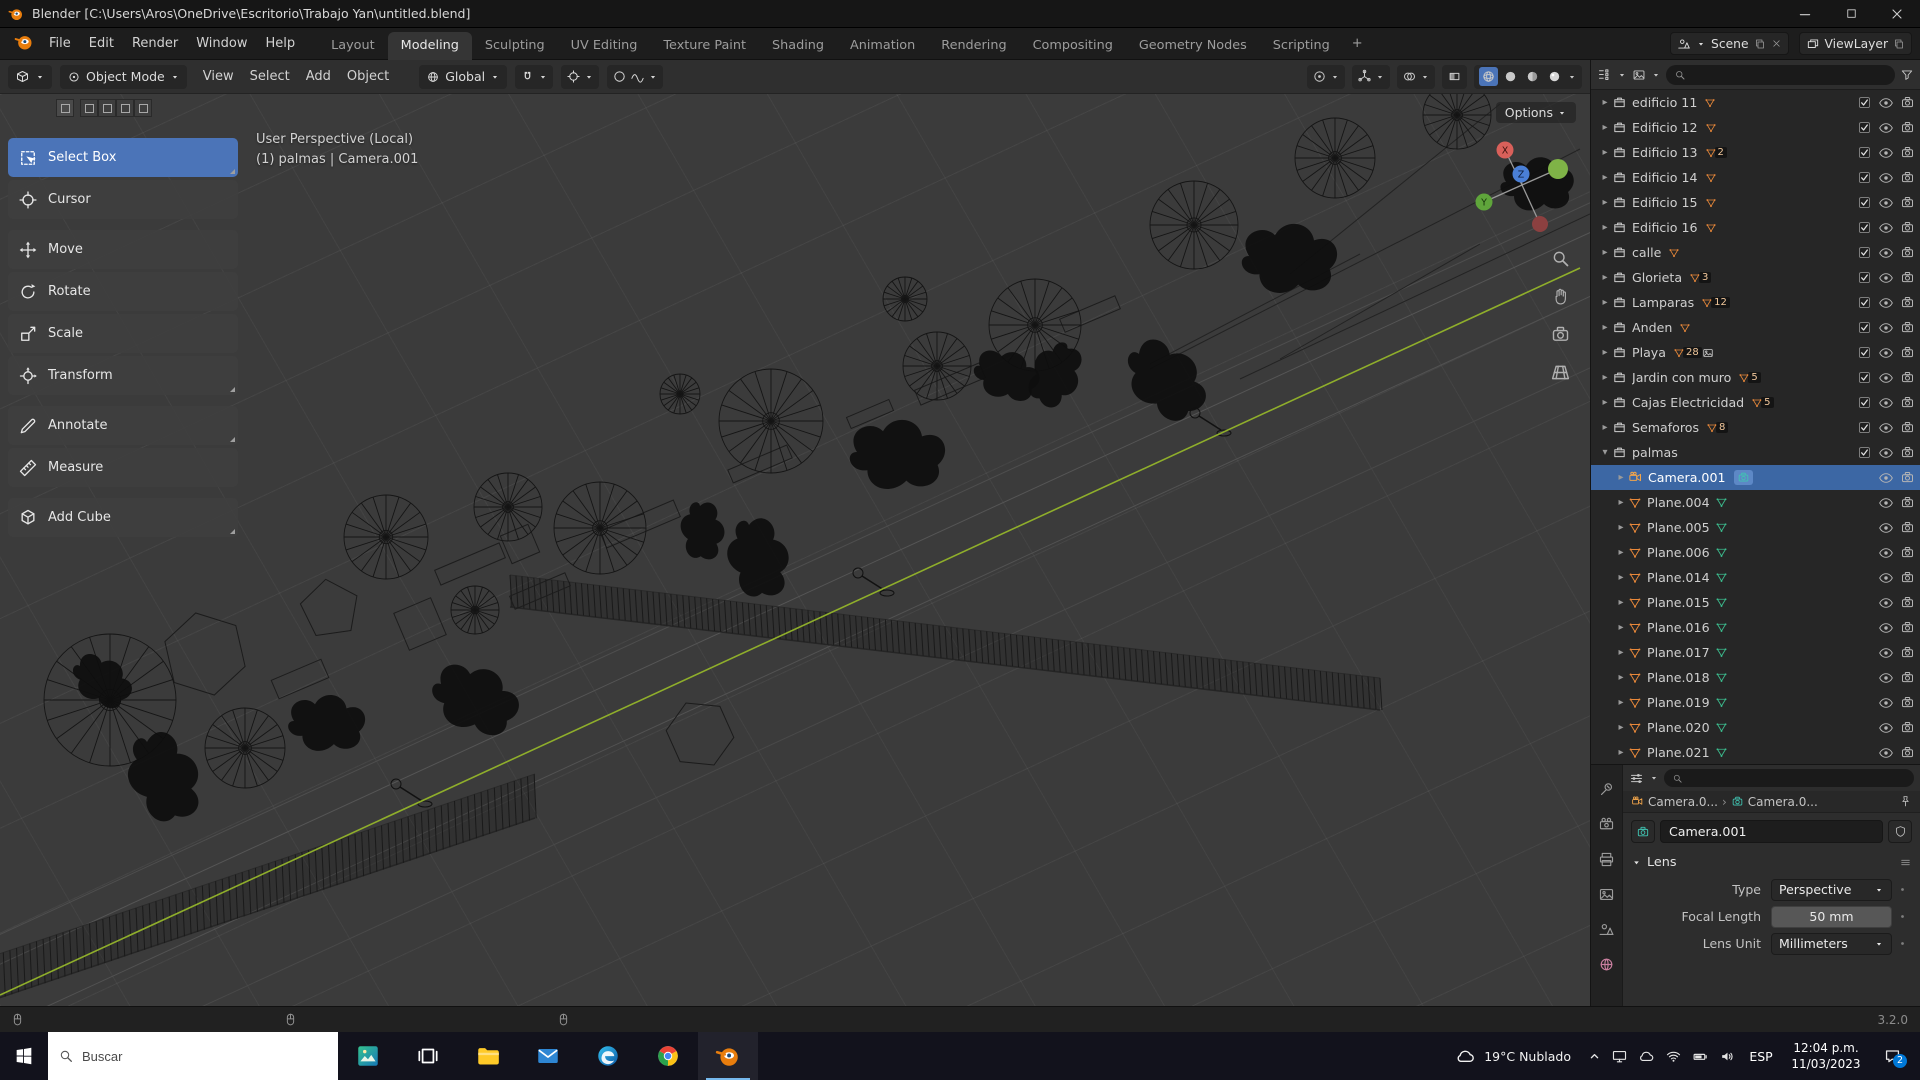 The image size is (1920, 1080). What do you see at coordinates (1755, 602) in the screenshot?
I see `outliner-item-plane-015: ▸ Plane.015` at bounding box center [1755, 602].